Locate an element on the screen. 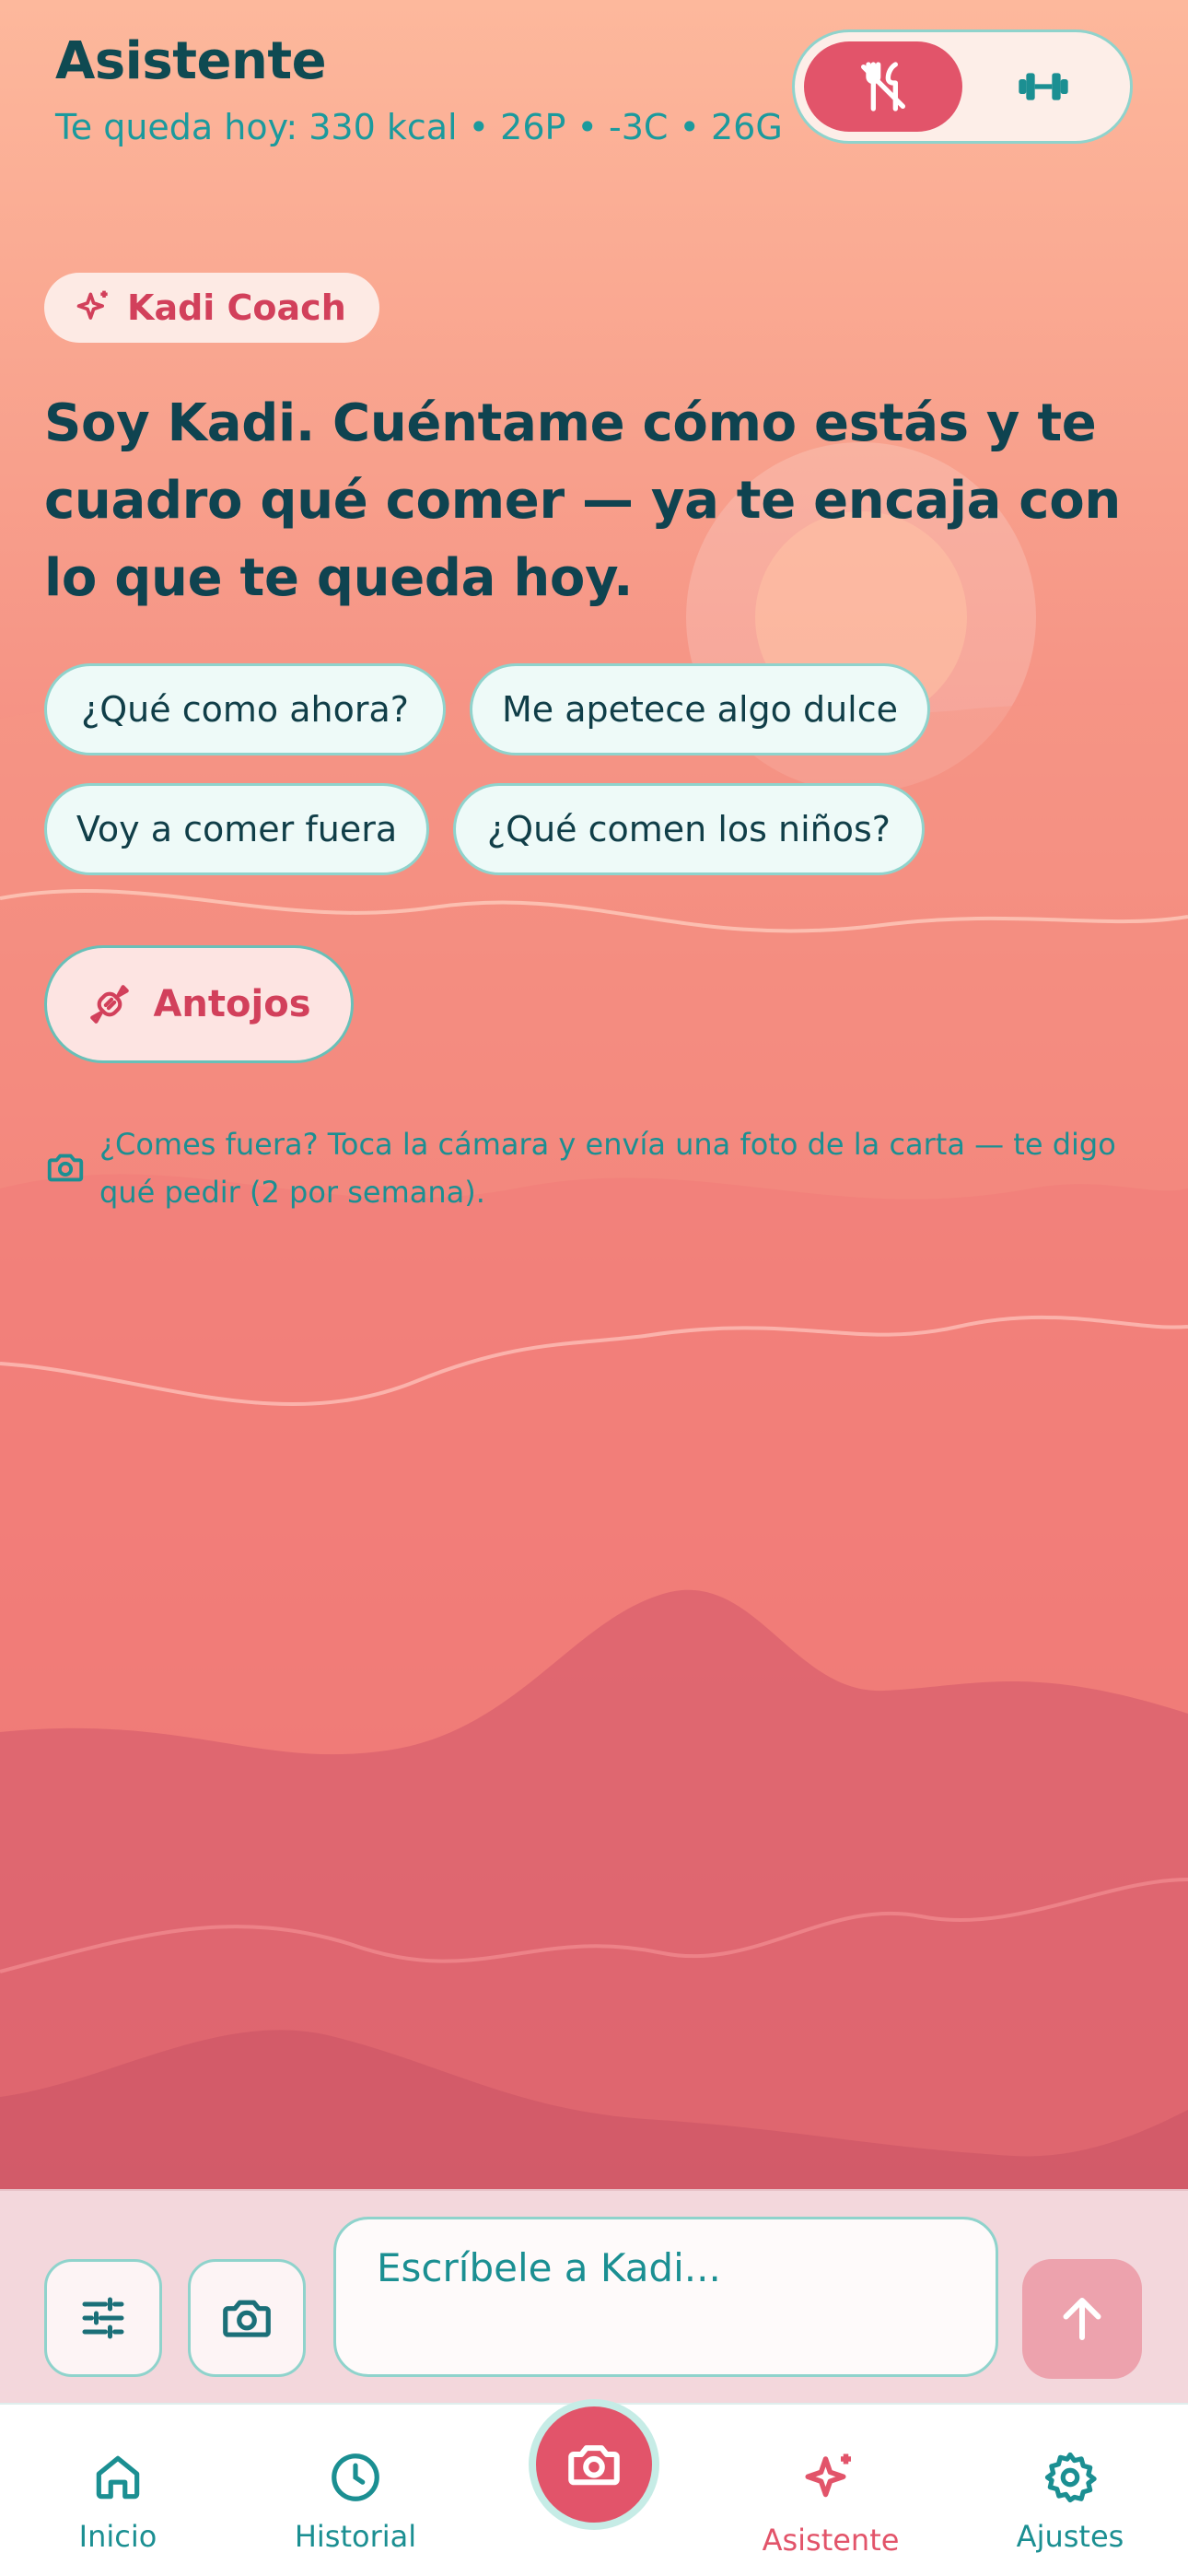 The height and width of the screenshot is (2576, 1188). tab-label: Historial is located at coordinates (355, 2536).